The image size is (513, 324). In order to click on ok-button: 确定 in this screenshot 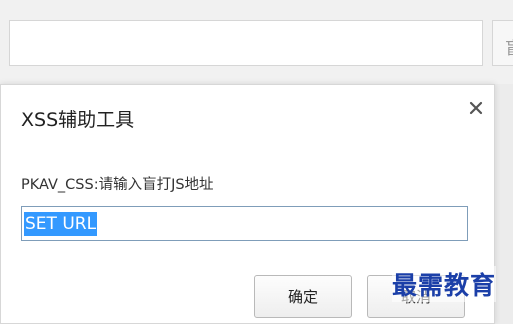, I will do `click(303, 296)`.